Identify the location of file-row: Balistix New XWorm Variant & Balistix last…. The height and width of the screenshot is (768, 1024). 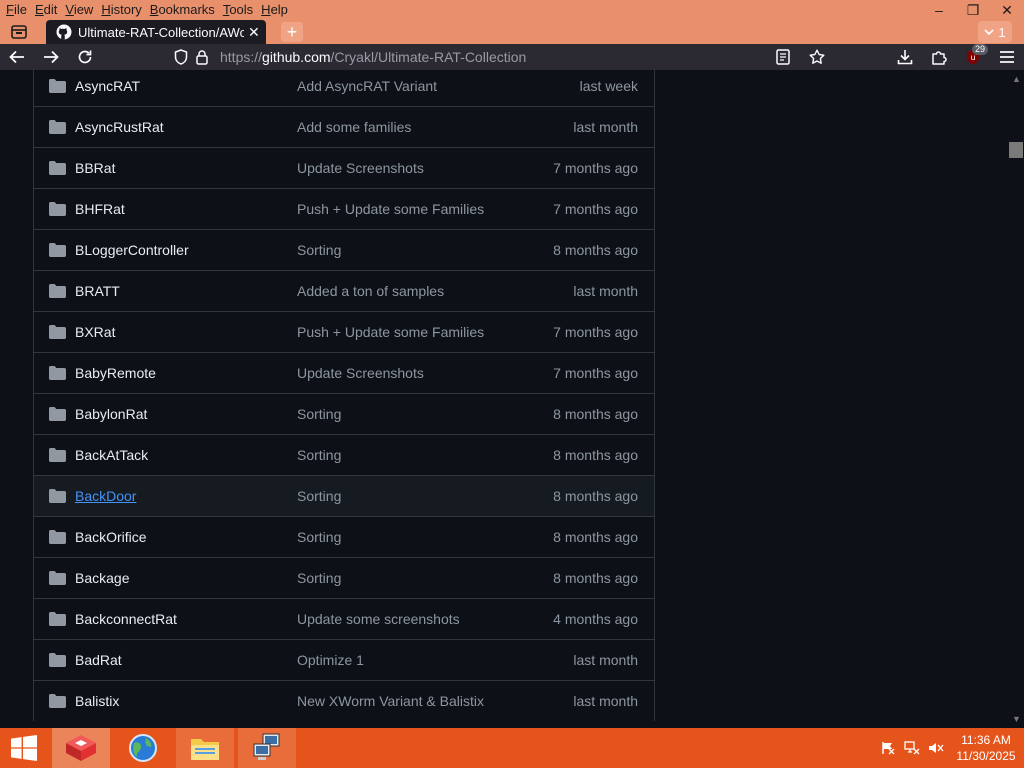
(344, 700).